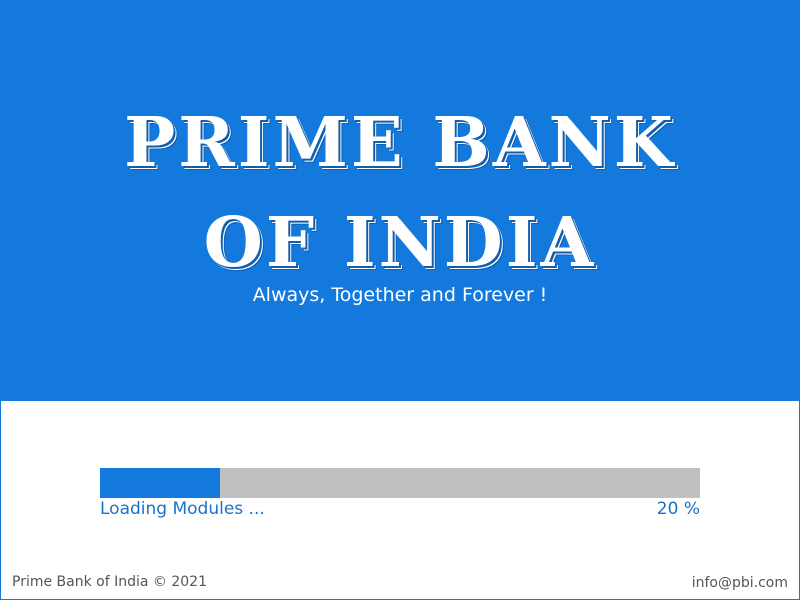 The height and width of the screenshot is (600, 800). Describe the element at coordinates (400, 295) in the screenshot. I see `tagline: Always, Together and Forever !` at that location.